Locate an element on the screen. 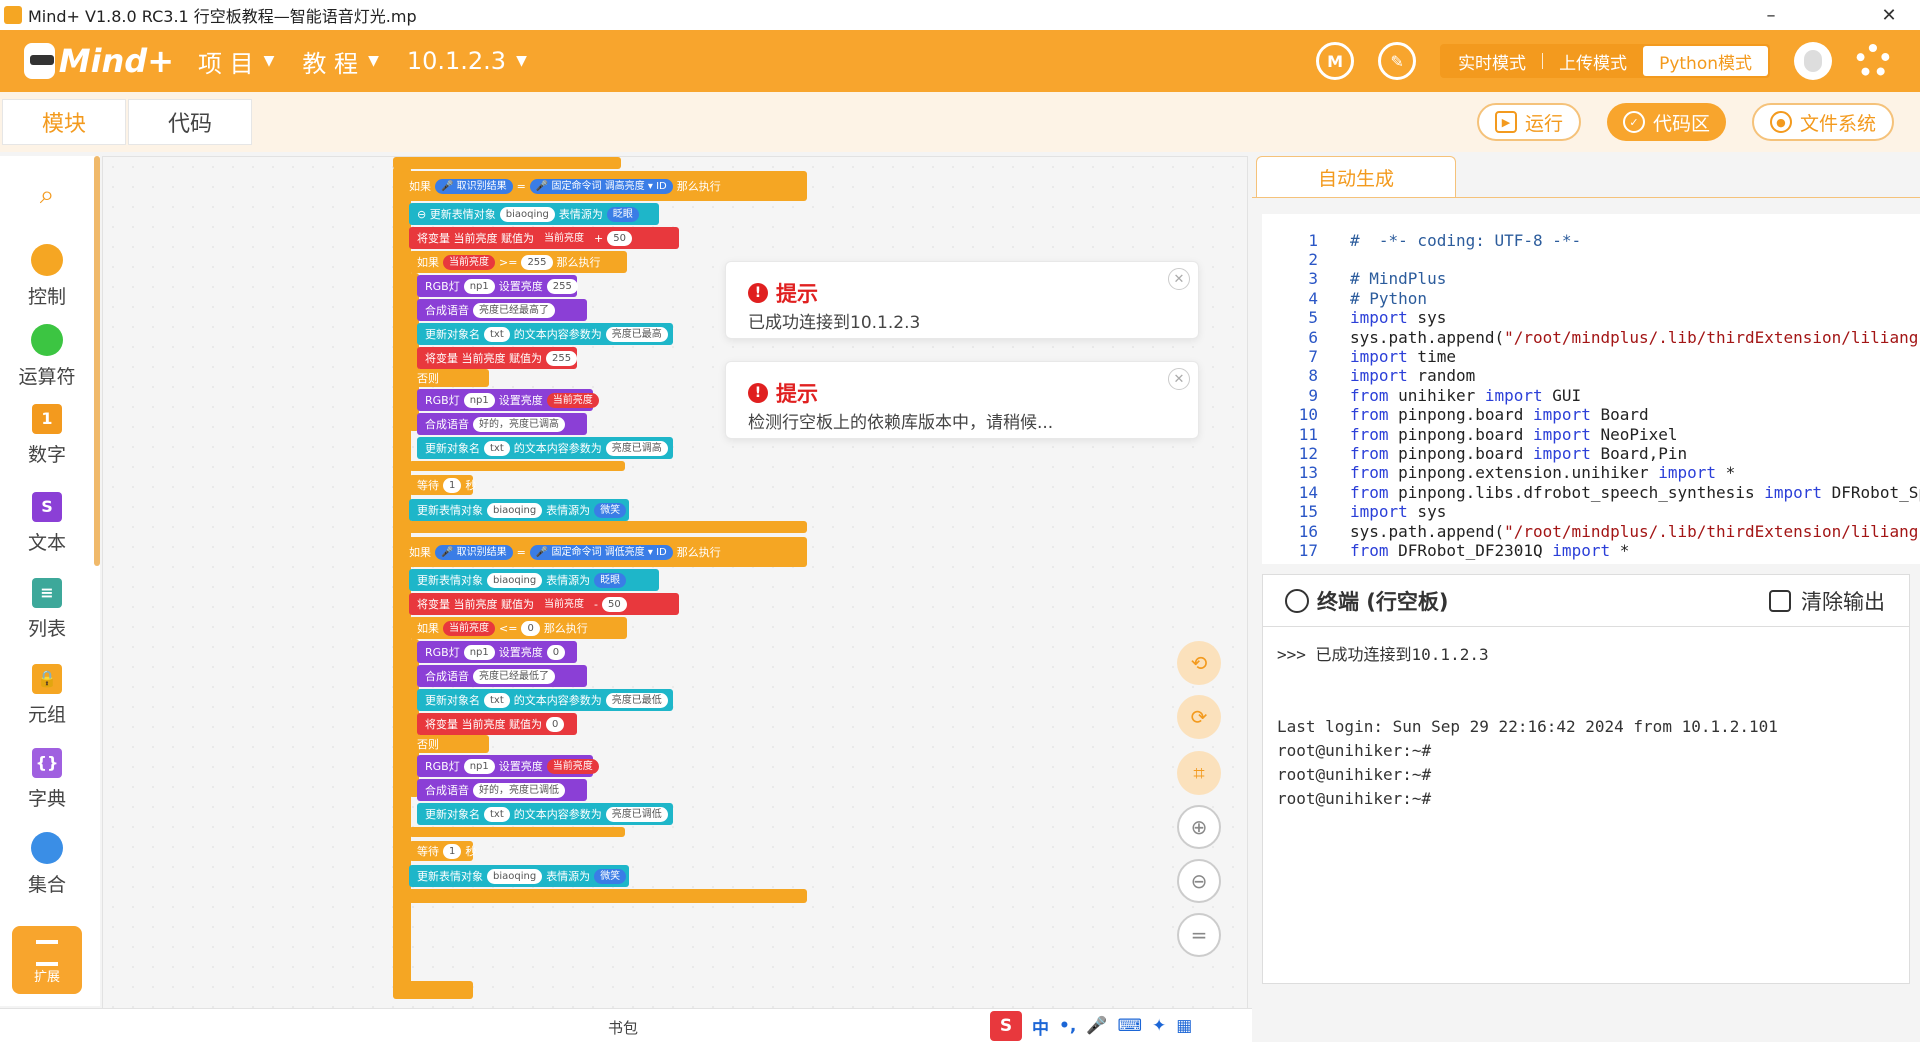 Image resolution: width=1920 pixels, height=1042 pixels. minimize-button: – is located at coordinates (1771, 15).